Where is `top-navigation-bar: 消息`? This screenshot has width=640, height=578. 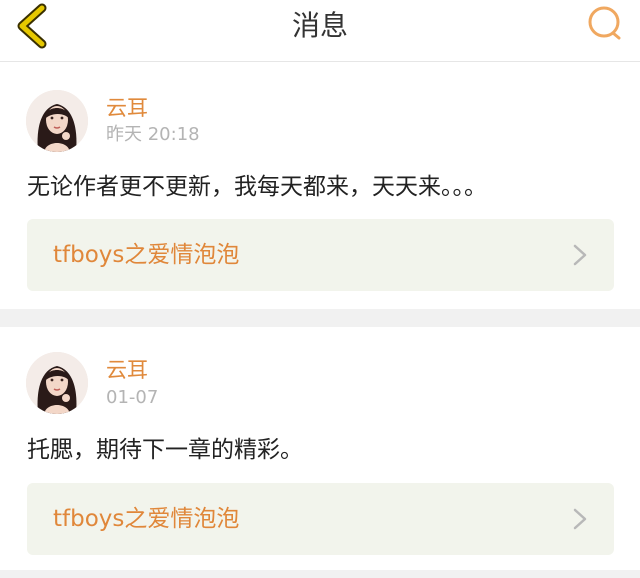
top-navigation-bar: 消息 is located at coordinates (320, 31).